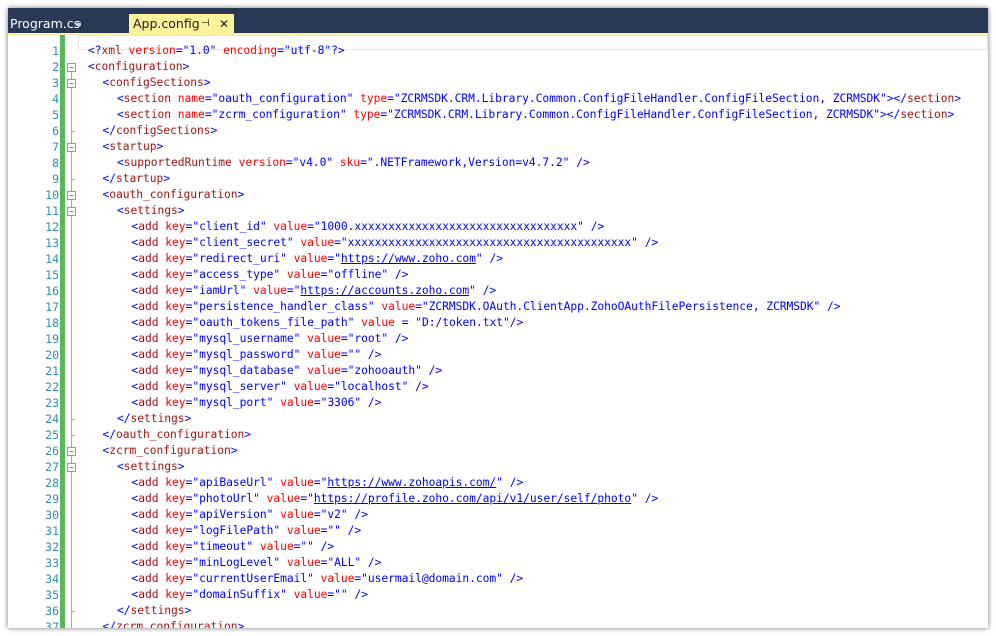  I want to click on code-token: type, so click(367, 114).